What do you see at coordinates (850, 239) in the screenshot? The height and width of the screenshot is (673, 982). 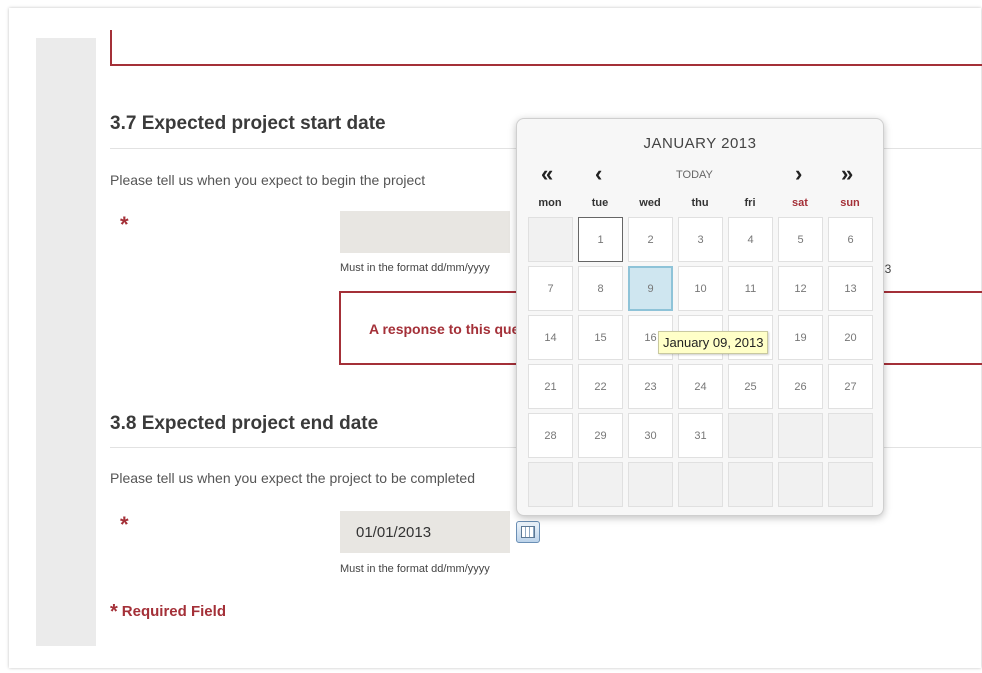 I see `calendar-day-6: 6` at bounding box center [850, 239].